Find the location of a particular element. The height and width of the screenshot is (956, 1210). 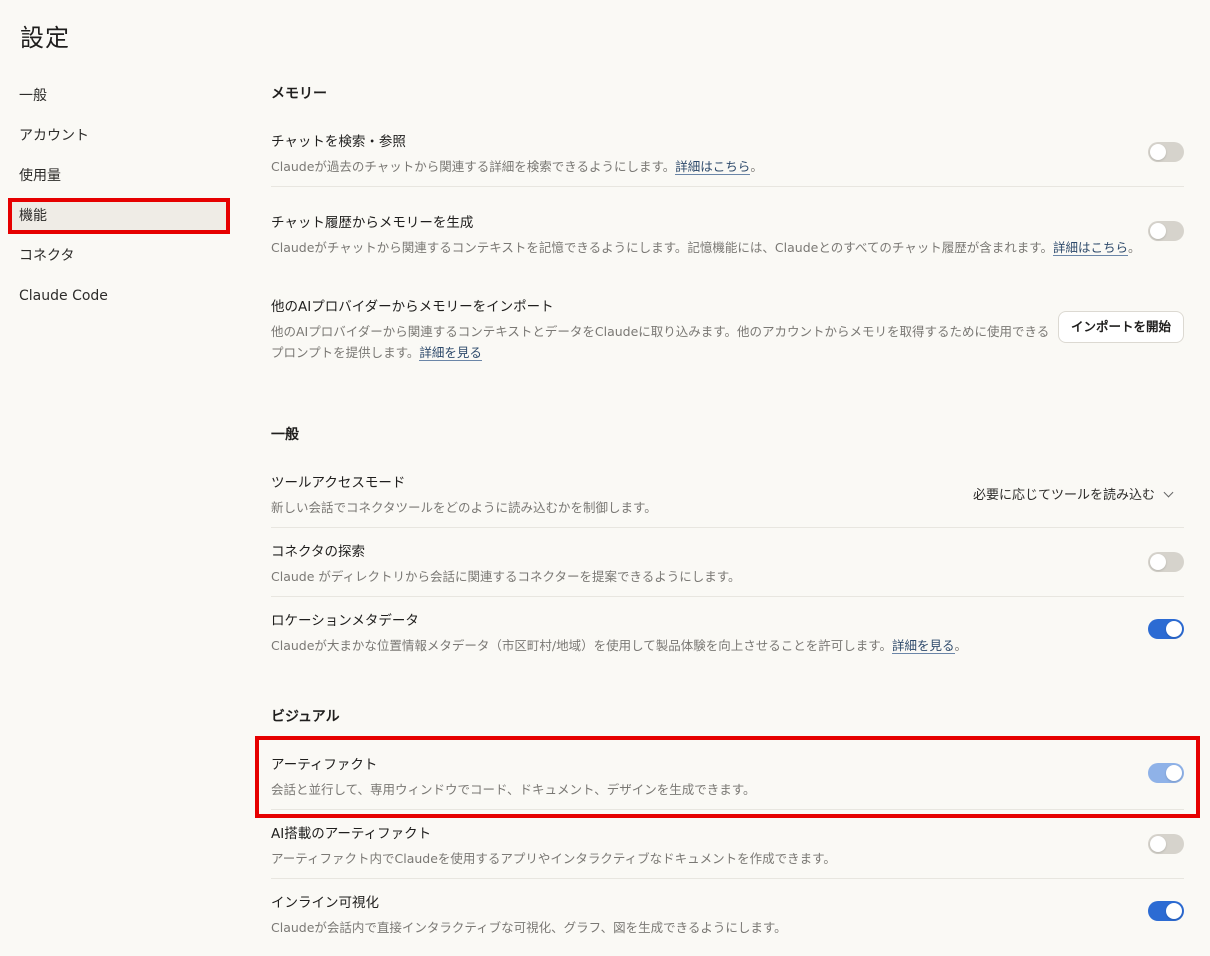

setting-title: インライン可視化 is located at coordinates (325, 903).